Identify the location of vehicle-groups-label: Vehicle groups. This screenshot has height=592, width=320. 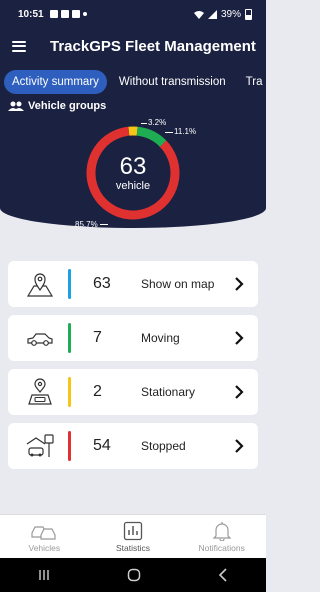
(67, 106).